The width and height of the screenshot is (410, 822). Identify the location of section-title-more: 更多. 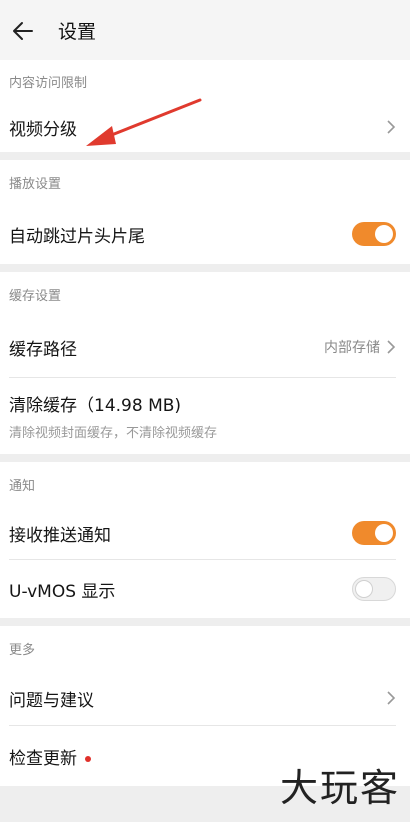
(22, 650).